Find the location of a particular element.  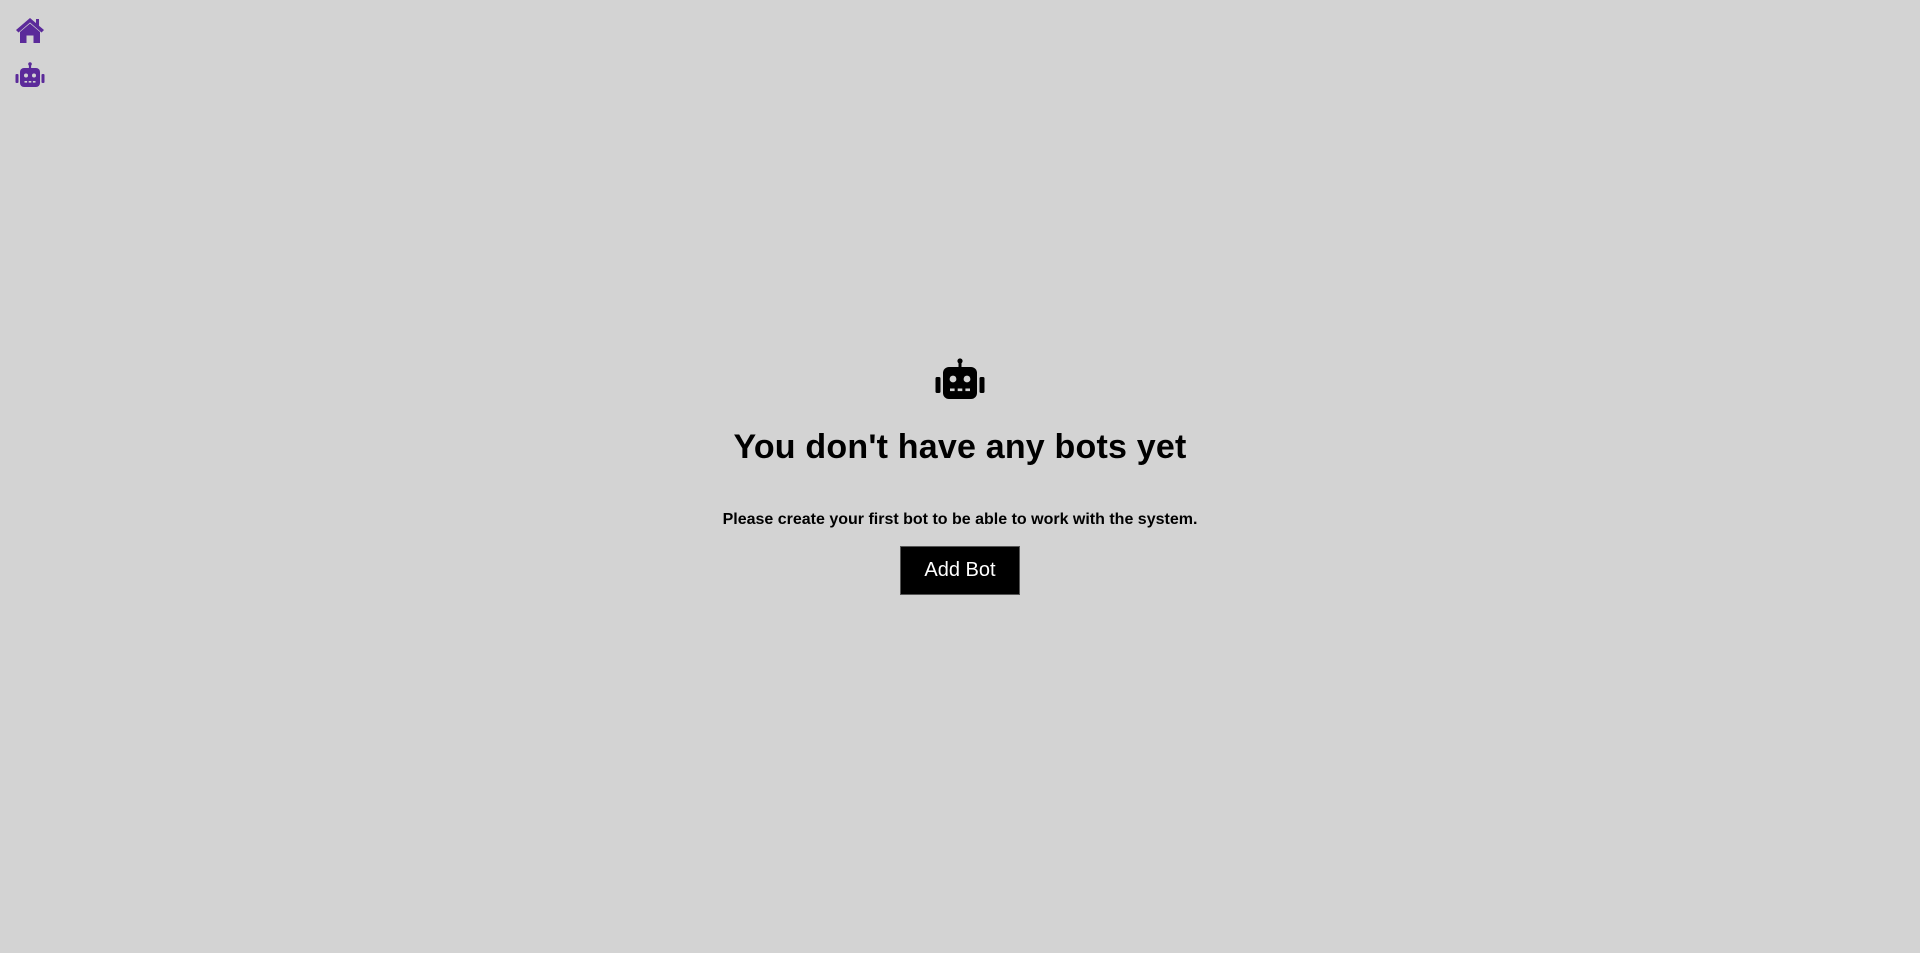

nav-home is located at coordinates (30, 30).